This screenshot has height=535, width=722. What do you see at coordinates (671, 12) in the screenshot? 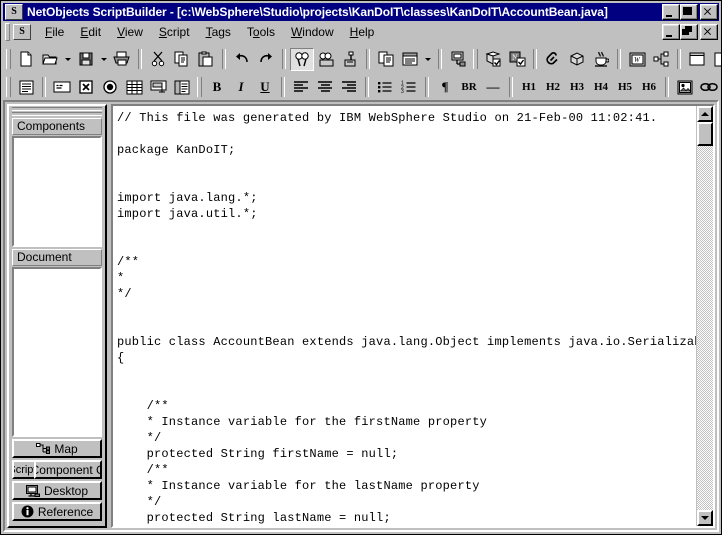
I see `minimize-button` at bounding box center [671, 12].